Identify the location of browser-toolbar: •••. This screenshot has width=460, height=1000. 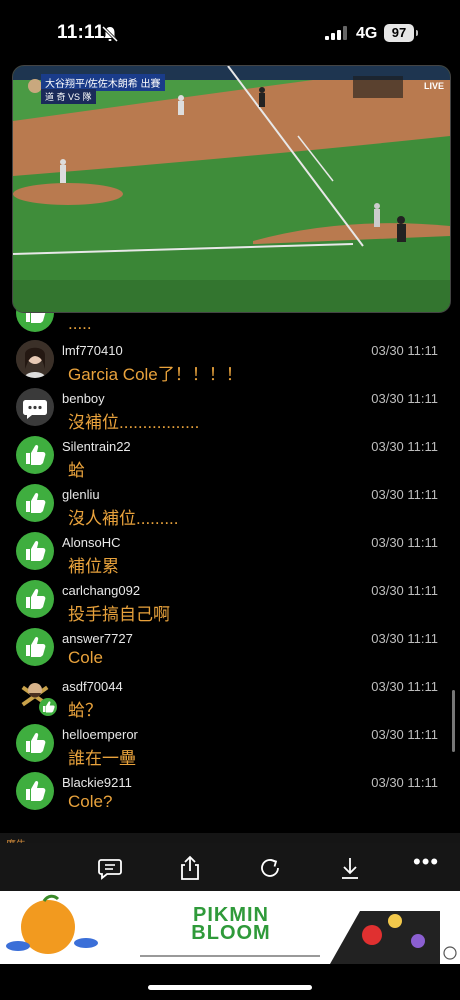
(230, 867).